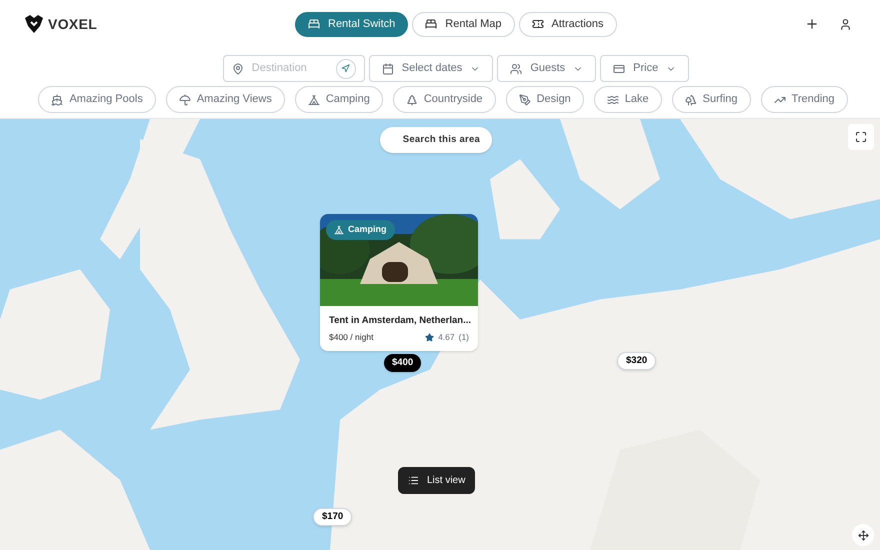 The height and width of the screenshot is (550, 880). What do you see at coordinates (538, 24) in the screenshot?
I see `ticket-icon` at bounding box center [538, 24].